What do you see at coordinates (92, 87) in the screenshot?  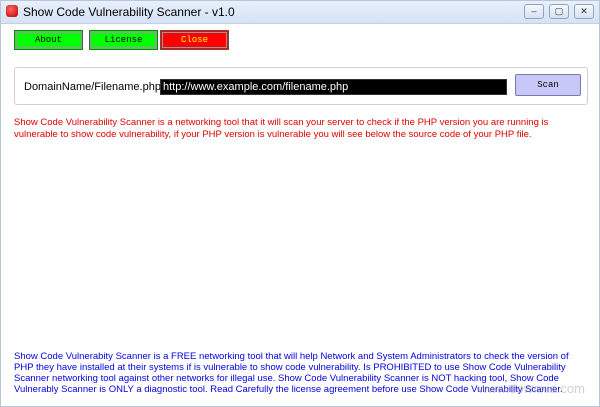 I see `domain-filename-label: DomainName/Filename.php` at bounding box center [92, 87].